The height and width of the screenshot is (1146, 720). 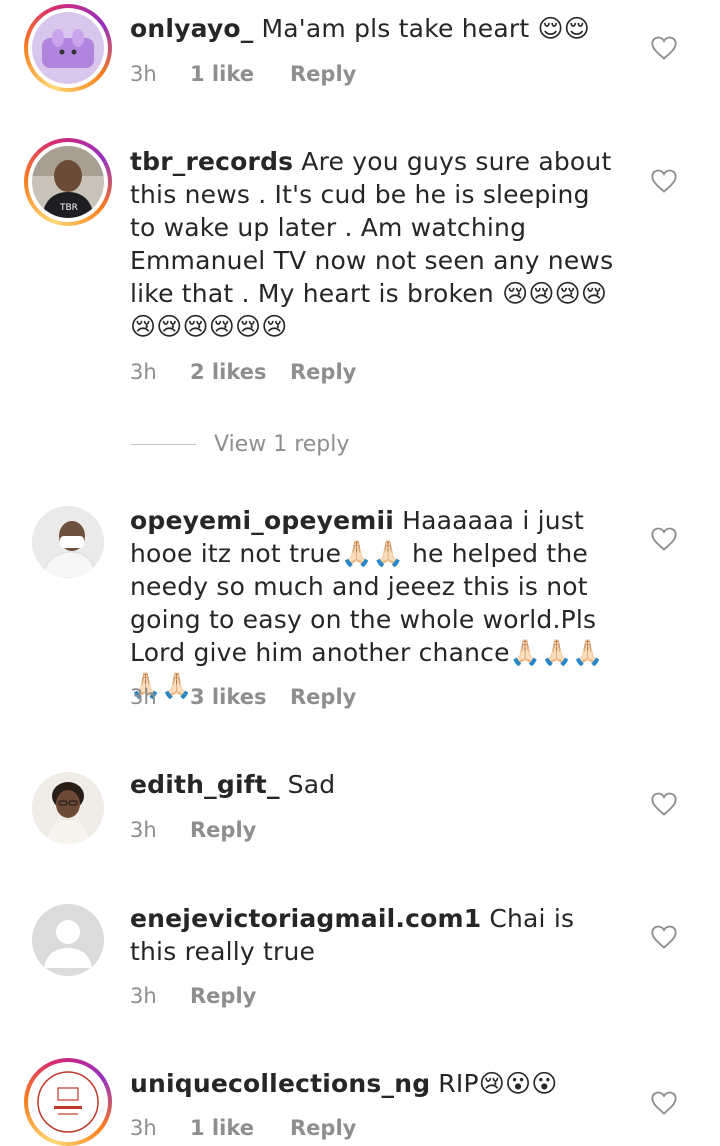 What do you see at coordinates (311, 784) in the screenshot?
I see `comment-body: Sad` at bounding box center [311, 784].